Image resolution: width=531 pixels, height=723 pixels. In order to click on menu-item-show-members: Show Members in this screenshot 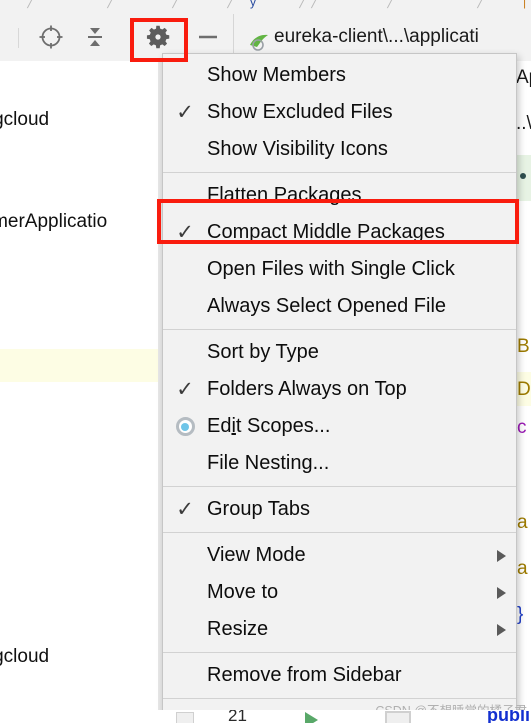, I will do `click(339, 75)`.